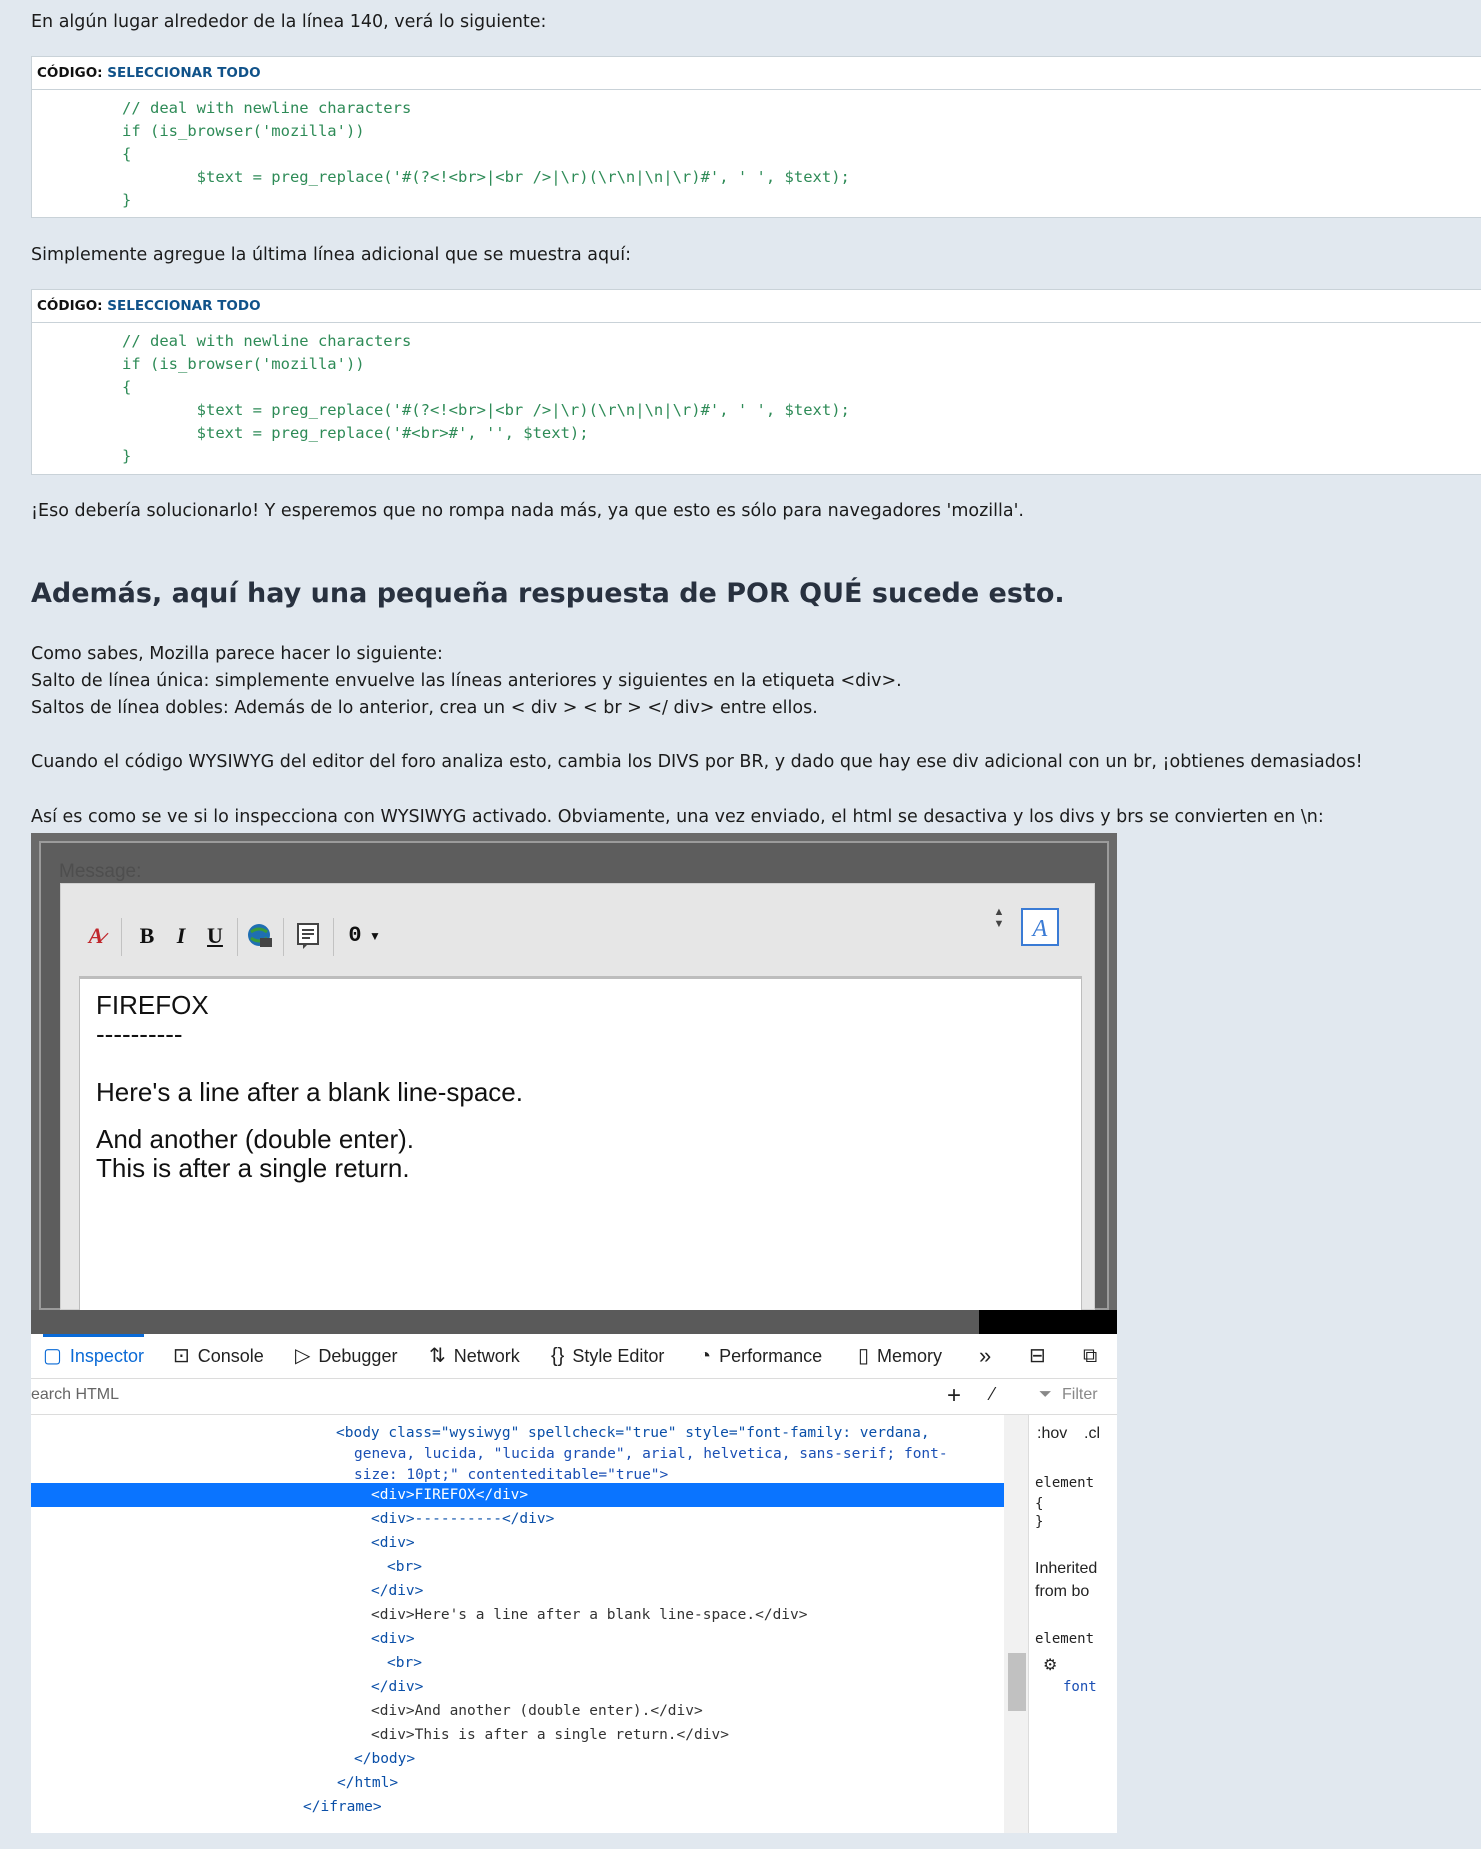 This screenshot has width=1481, height=1849. What do you see at coordinates (437, 1356) in the screenshot?
I see `network-icon: ⇅` at bounding box center [437, 1356].